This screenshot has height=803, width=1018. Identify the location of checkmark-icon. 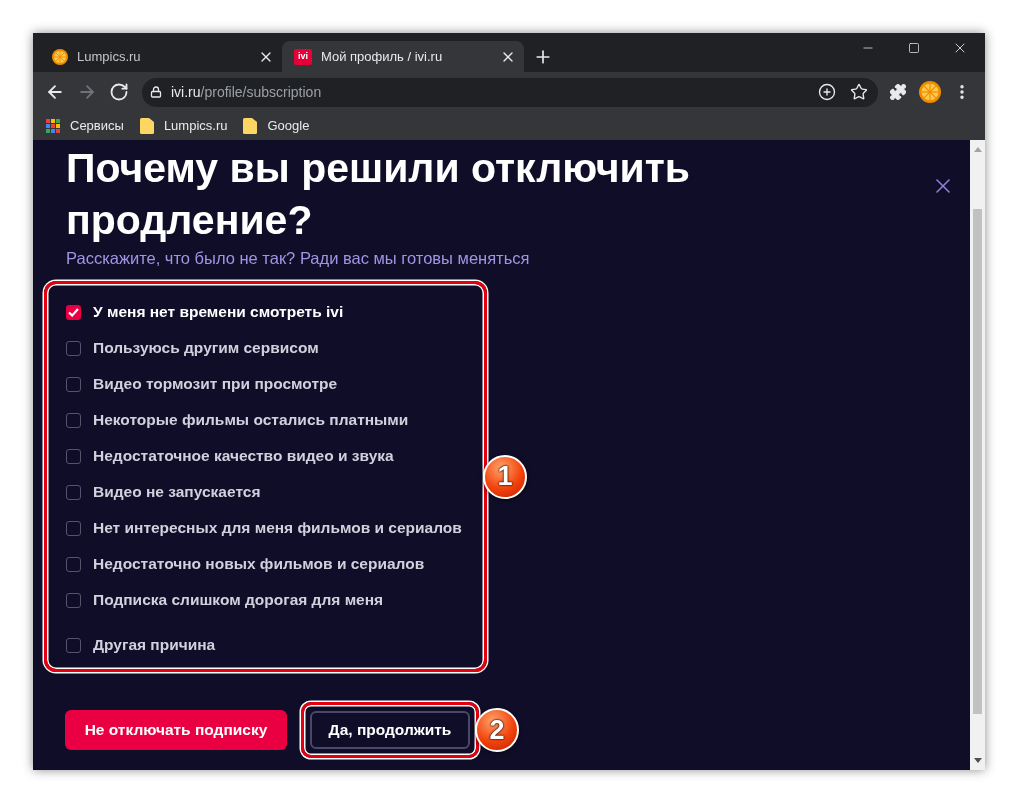
(73, 312).